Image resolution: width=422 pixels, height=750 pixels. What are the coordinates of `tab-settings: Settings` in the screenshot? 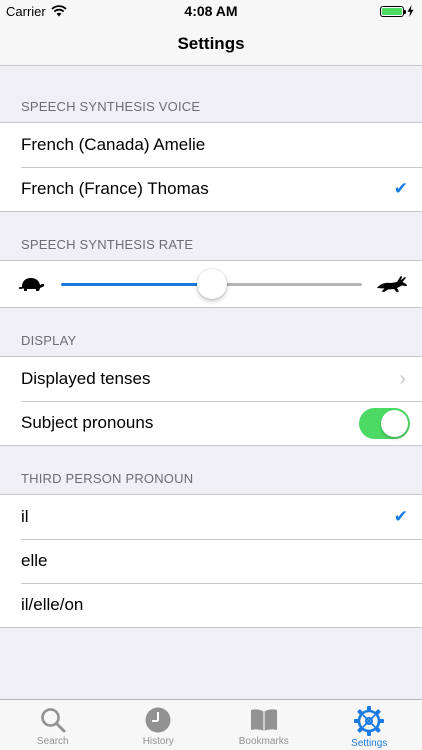 It's located at (369, 725).